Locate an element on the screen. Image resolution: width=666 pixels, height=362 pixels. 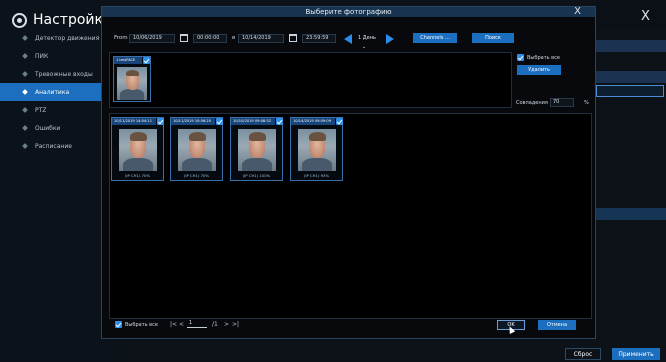
footer-select-all-label: Выбрать все is located at coordinates (141, 325).